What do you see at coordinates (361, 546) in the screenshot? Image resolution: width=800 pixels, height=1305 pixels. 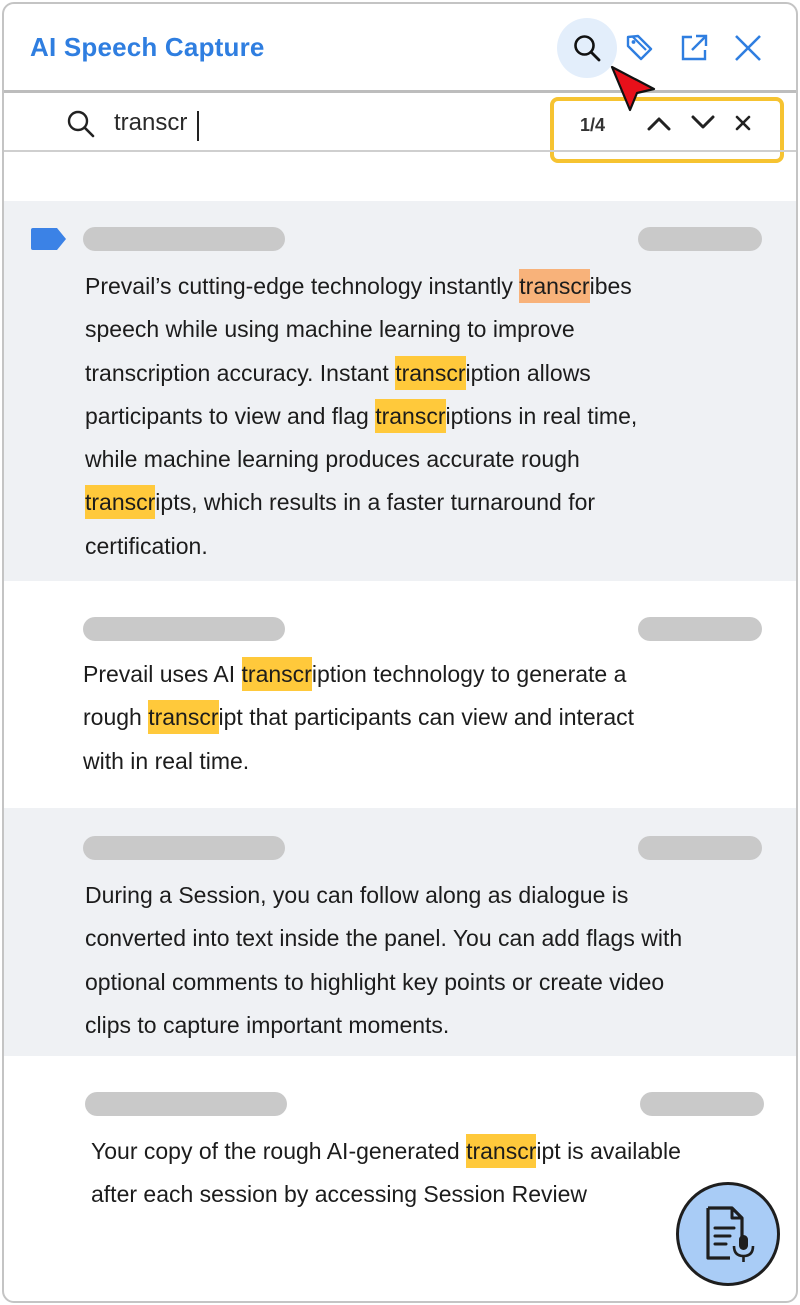 I see `transcript-line: certification.` at bounding box center [361, 546].